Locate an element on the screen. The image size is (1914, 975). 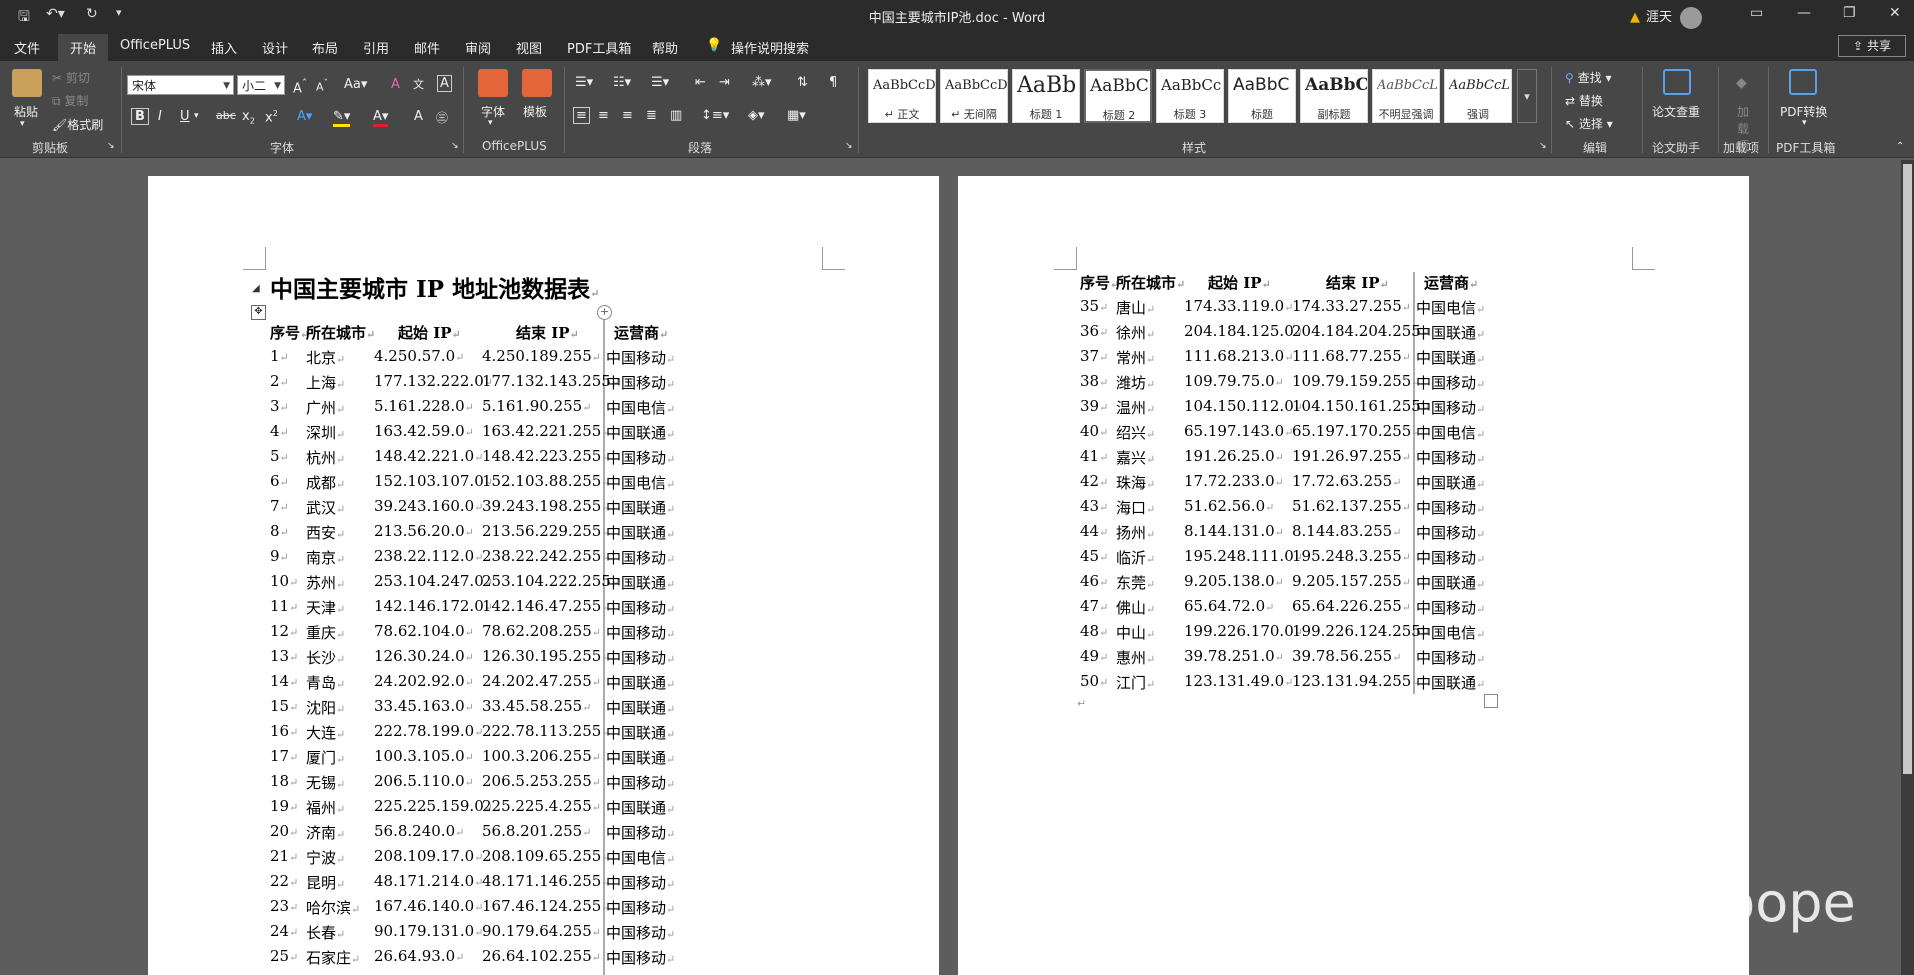
restore-button: ❐ is located at coordinates (1849, 13).